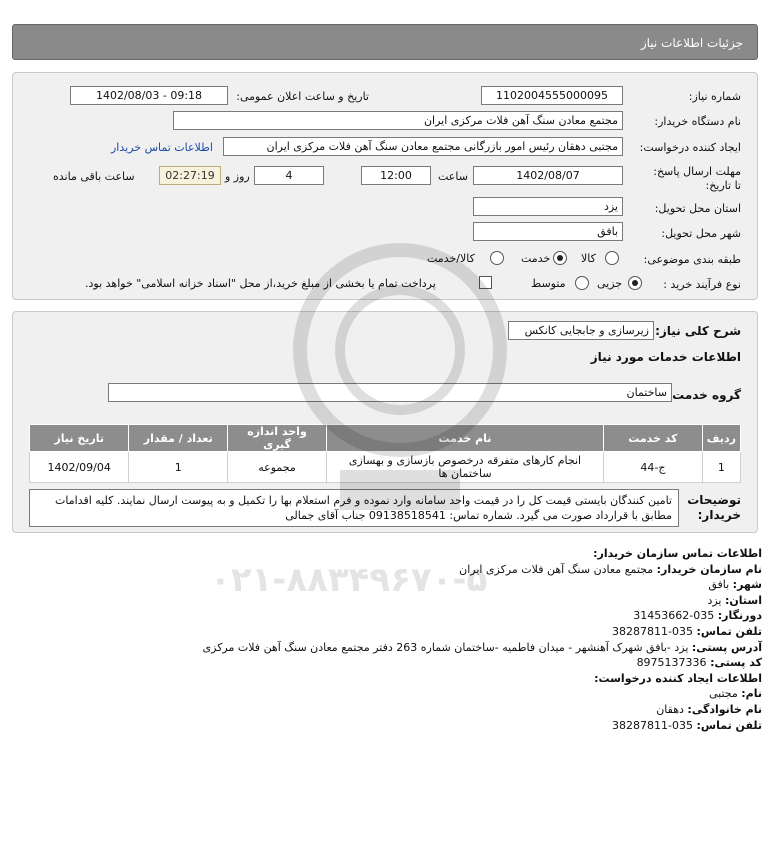  I want to click on cell-unit: مجموعه, so click(277, 467).